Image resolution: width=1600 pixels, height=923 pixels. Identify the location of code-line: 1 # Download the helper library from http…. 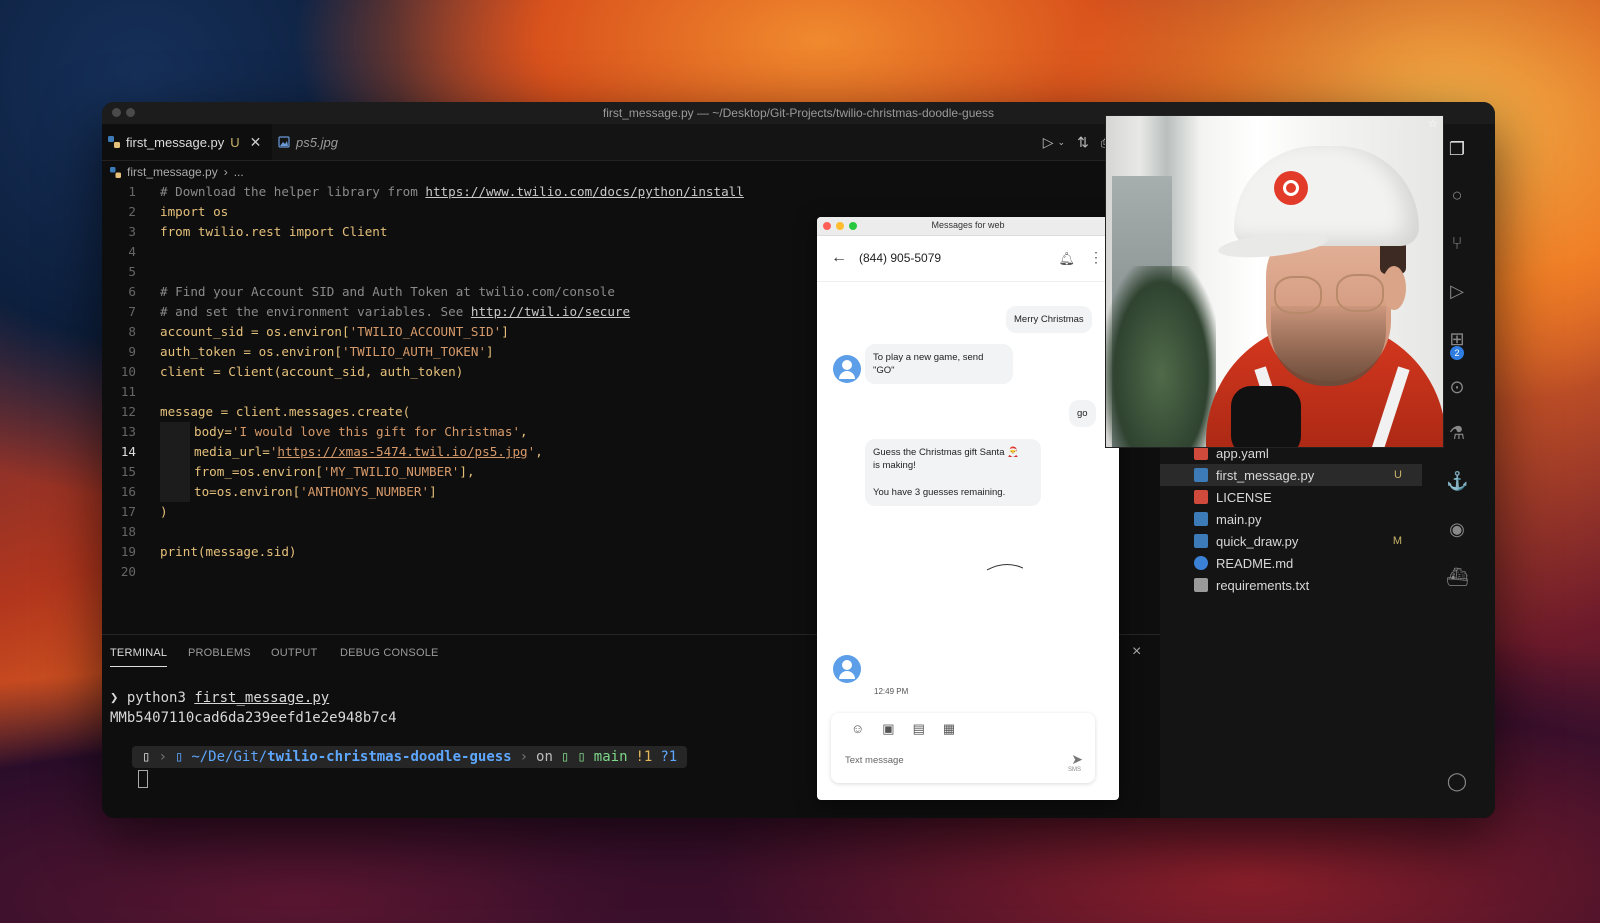
(422, 192).